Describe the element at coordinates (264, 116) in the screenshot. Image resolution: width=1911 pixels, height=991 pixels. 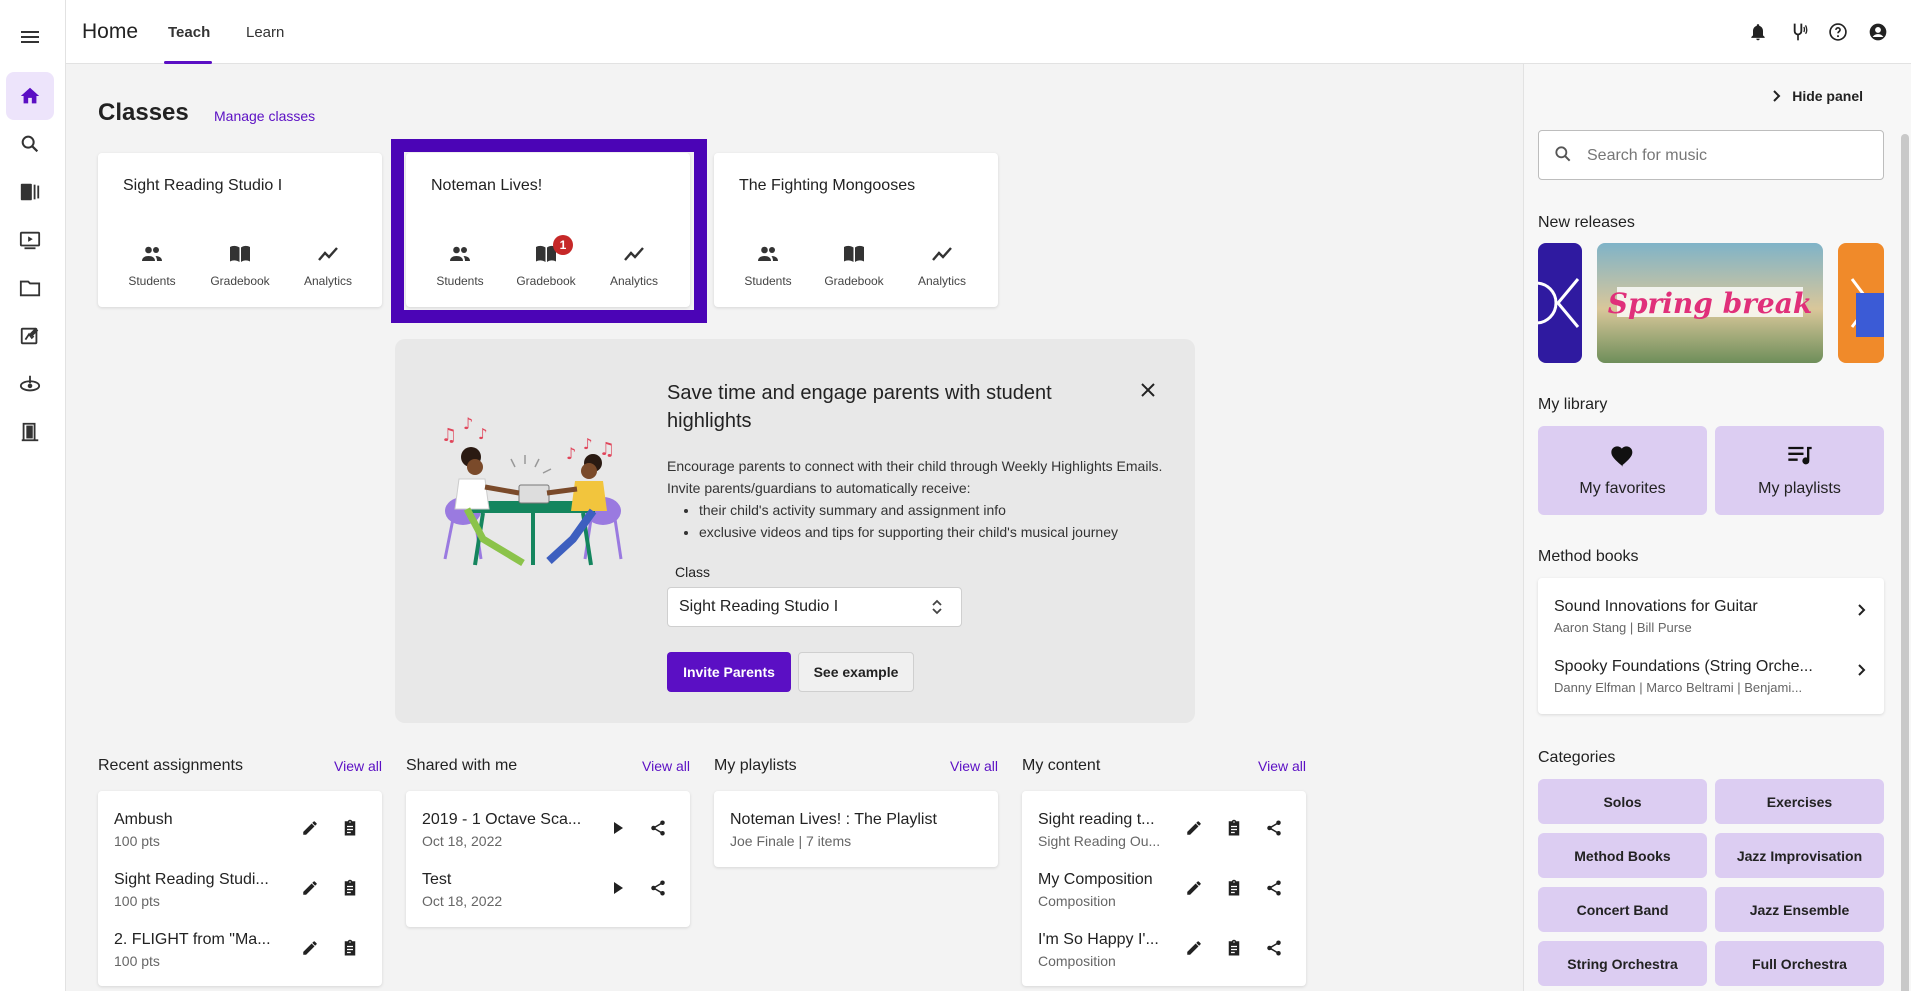
I see `manage-classes-link: Manage classes` at that location.